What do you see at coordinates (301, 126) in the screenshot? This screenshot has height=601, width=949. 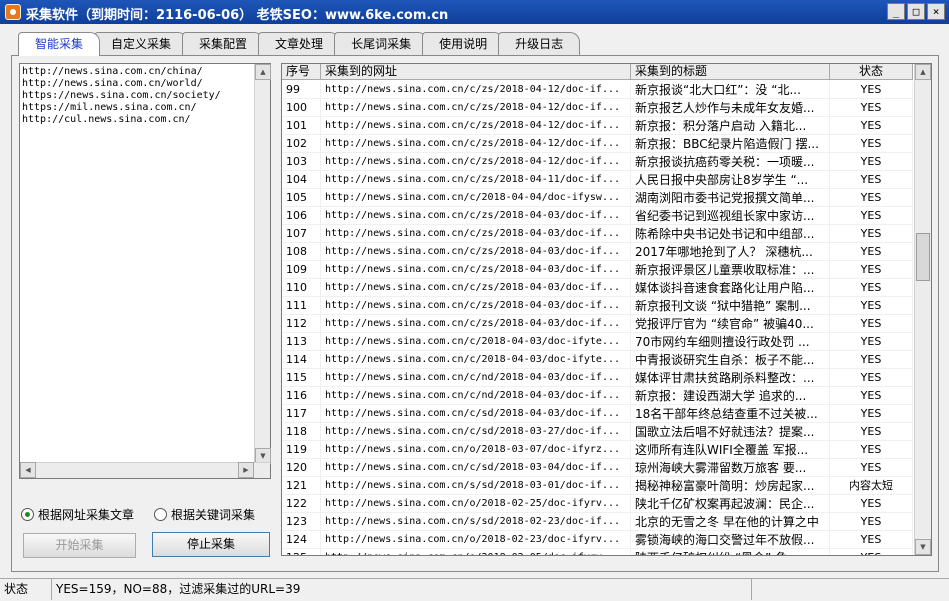 I see `cell-no: 101` at bounding box center [301, 126].